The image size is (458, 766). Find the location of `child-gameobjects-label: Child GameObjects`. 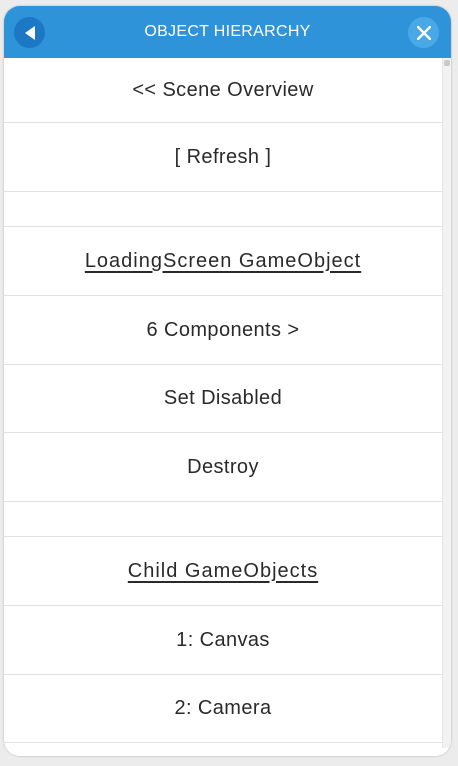

child-gameobjects-label: Child GameObjects is located at coordinates (223, 570).